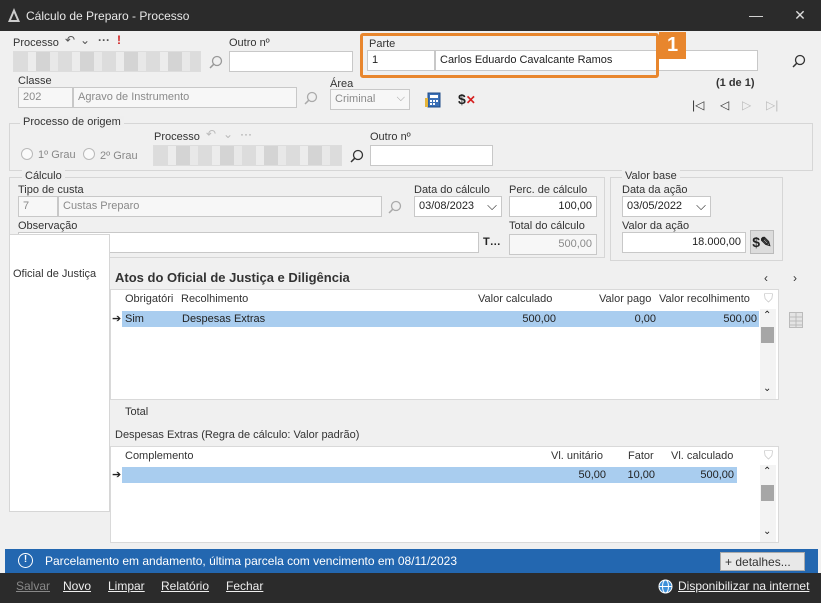 This screenshot has width=821, height=603. Describe the element at coordinates (211, 134) in the screenshot. I see `origem-undo-icon: ↶` at that location.